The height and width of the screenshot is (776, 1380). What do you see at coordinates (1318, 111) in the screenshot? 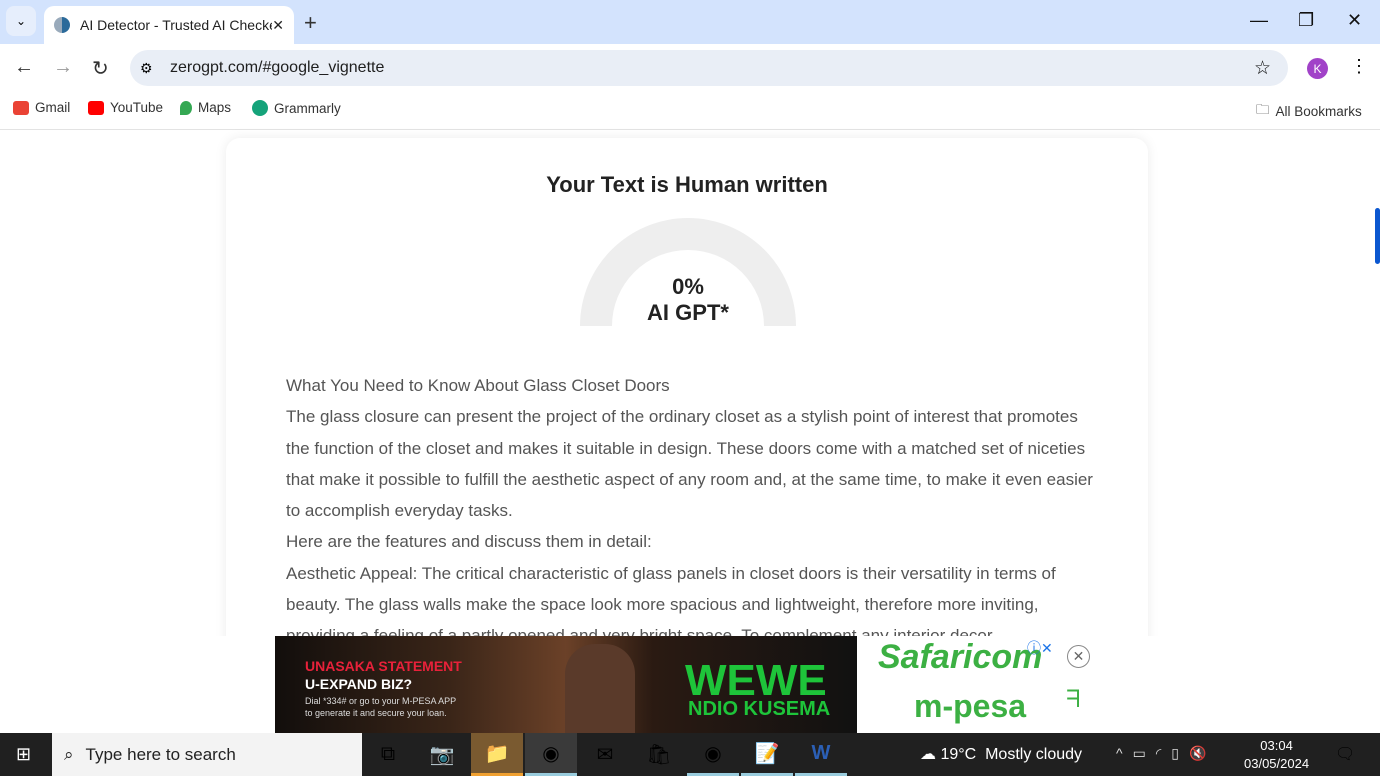
I see `bookmark-label: All Bookmarks` at bounding box center [1318, 111].